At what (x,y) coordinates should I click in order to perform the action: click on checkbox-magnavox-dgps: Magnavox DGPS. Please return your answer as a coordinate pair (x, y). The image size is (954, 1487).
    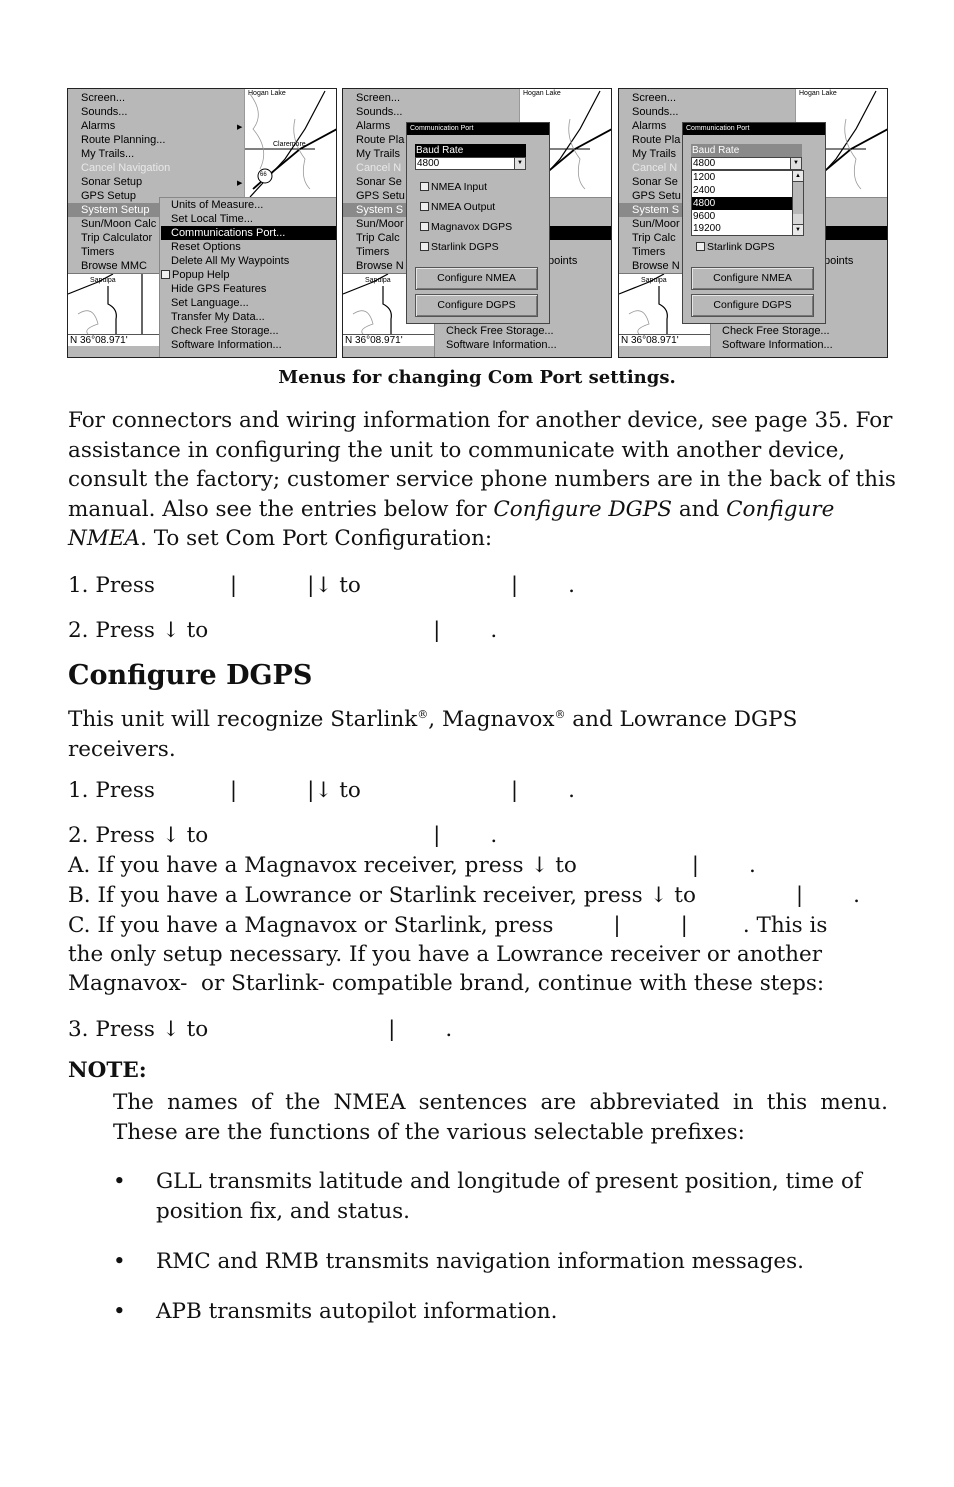
    Looking at the image, I should click on (466, 227).